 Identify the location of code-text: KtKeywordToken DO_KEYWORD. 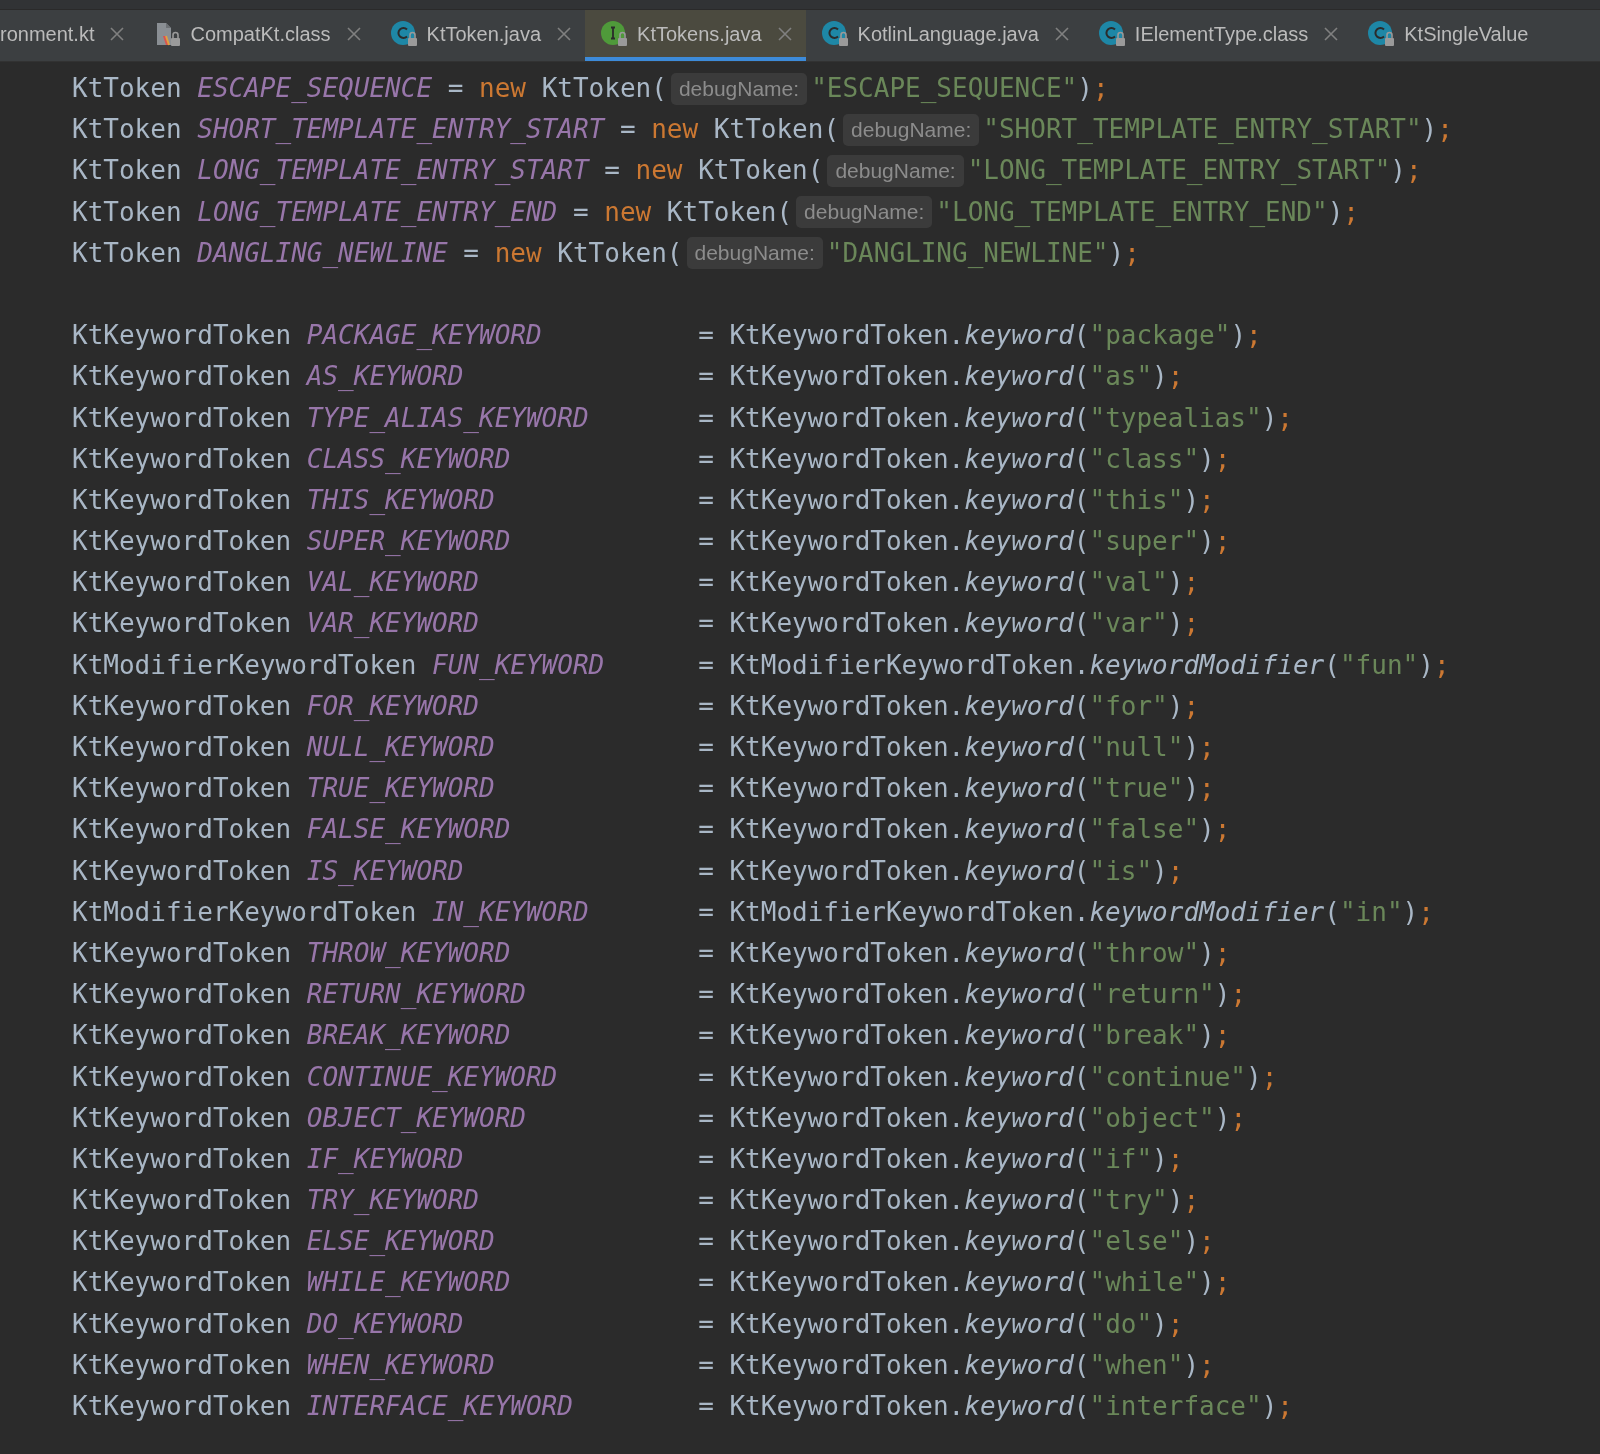
(268, 1323).